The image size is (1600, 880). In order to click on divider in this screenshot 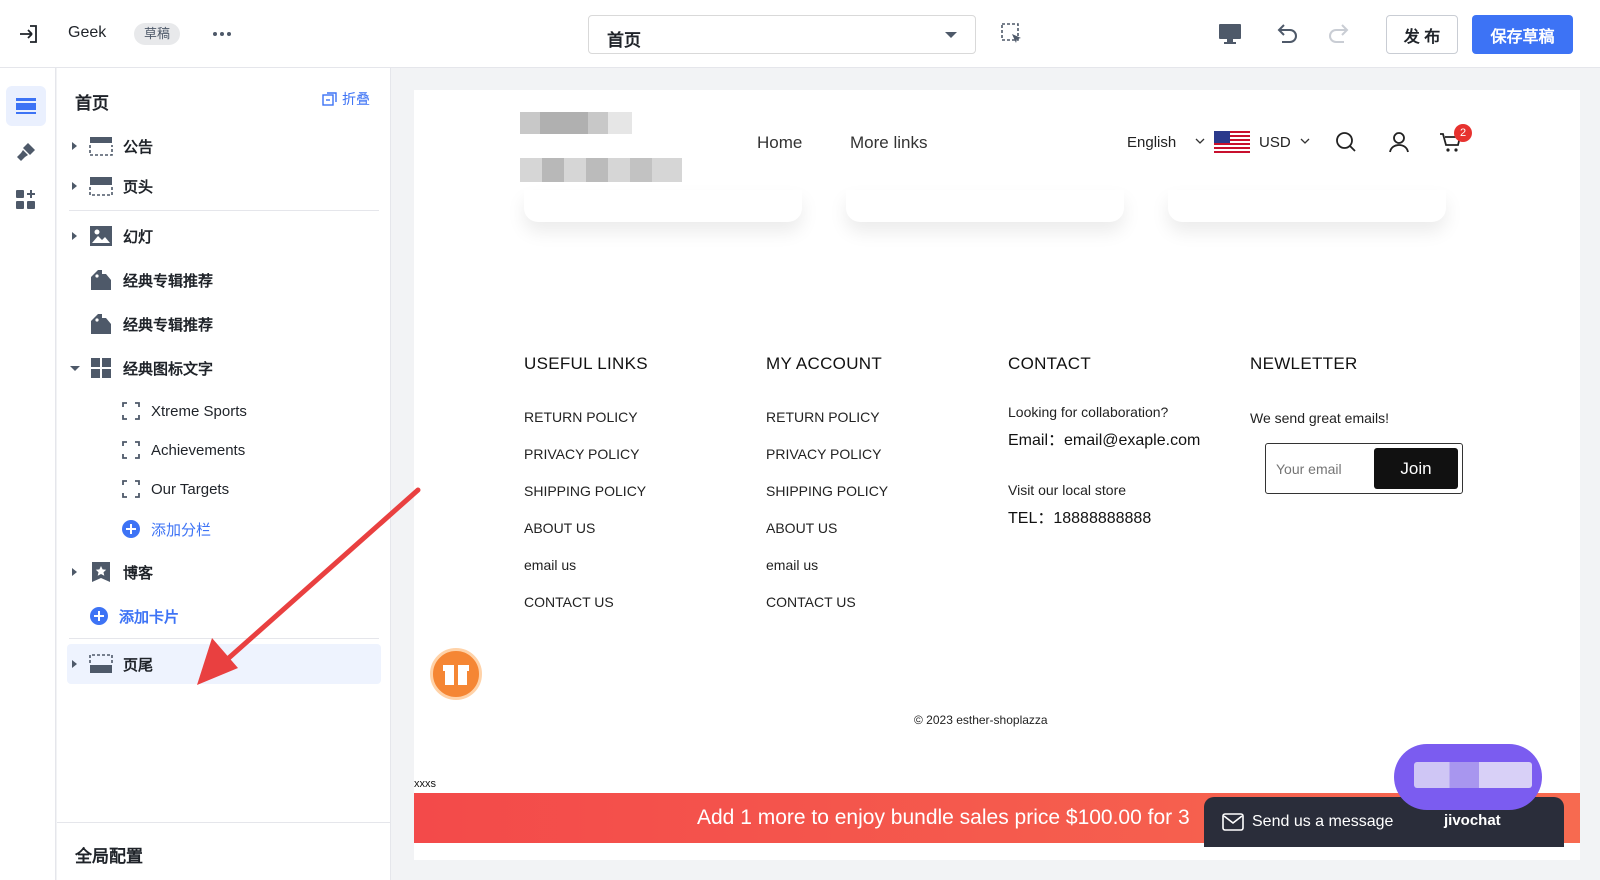, I will do `click(224, 210)`.